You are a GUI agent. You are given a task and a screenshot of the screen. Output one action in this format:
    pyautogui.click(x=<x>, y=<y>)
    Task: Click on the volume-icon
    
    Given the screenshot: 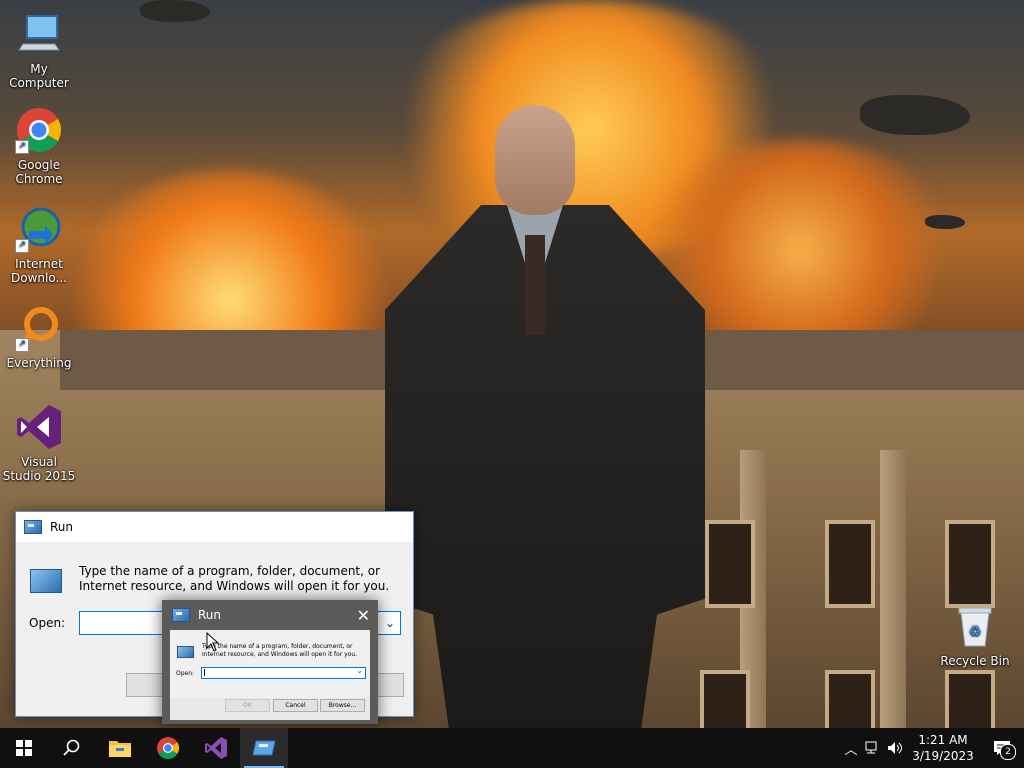 What is the action you would take?
    pyautogui.click(x=895, y=748)
    